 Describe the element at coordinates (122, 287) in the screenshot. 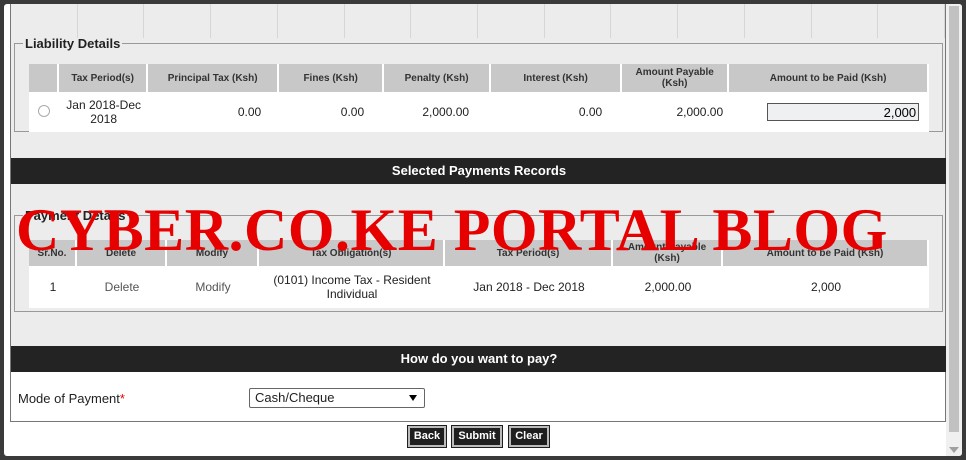

I see `delete-link: Delete` at that location.